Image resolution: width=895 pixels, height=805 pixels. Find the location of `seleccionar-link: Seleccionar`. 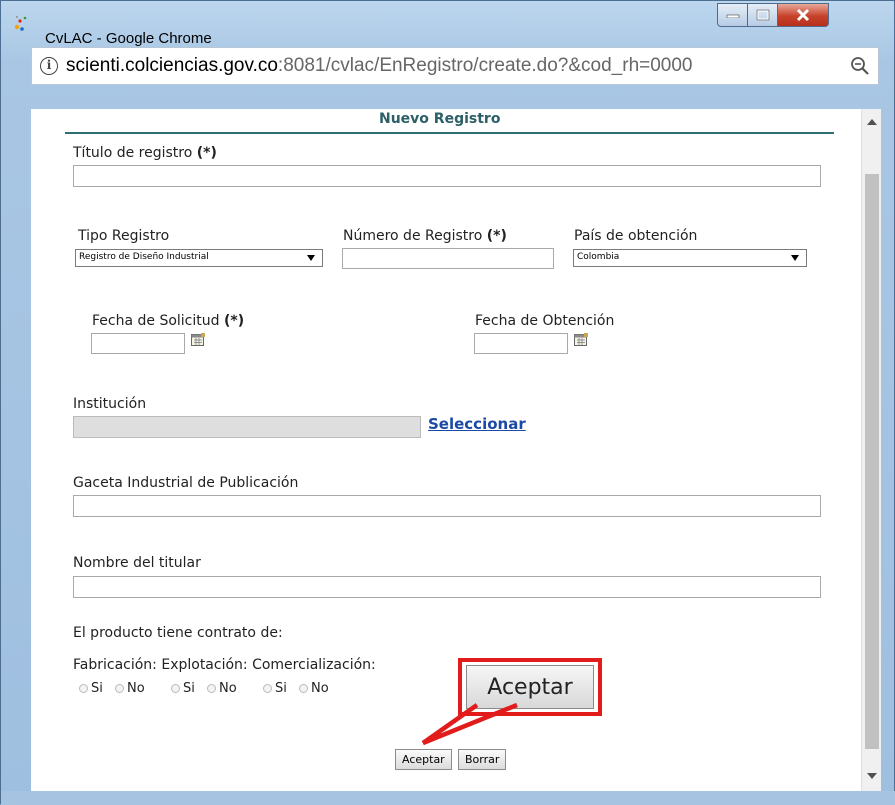

seleccionar-link: Seleccionar is located at coordinates (477, 424).